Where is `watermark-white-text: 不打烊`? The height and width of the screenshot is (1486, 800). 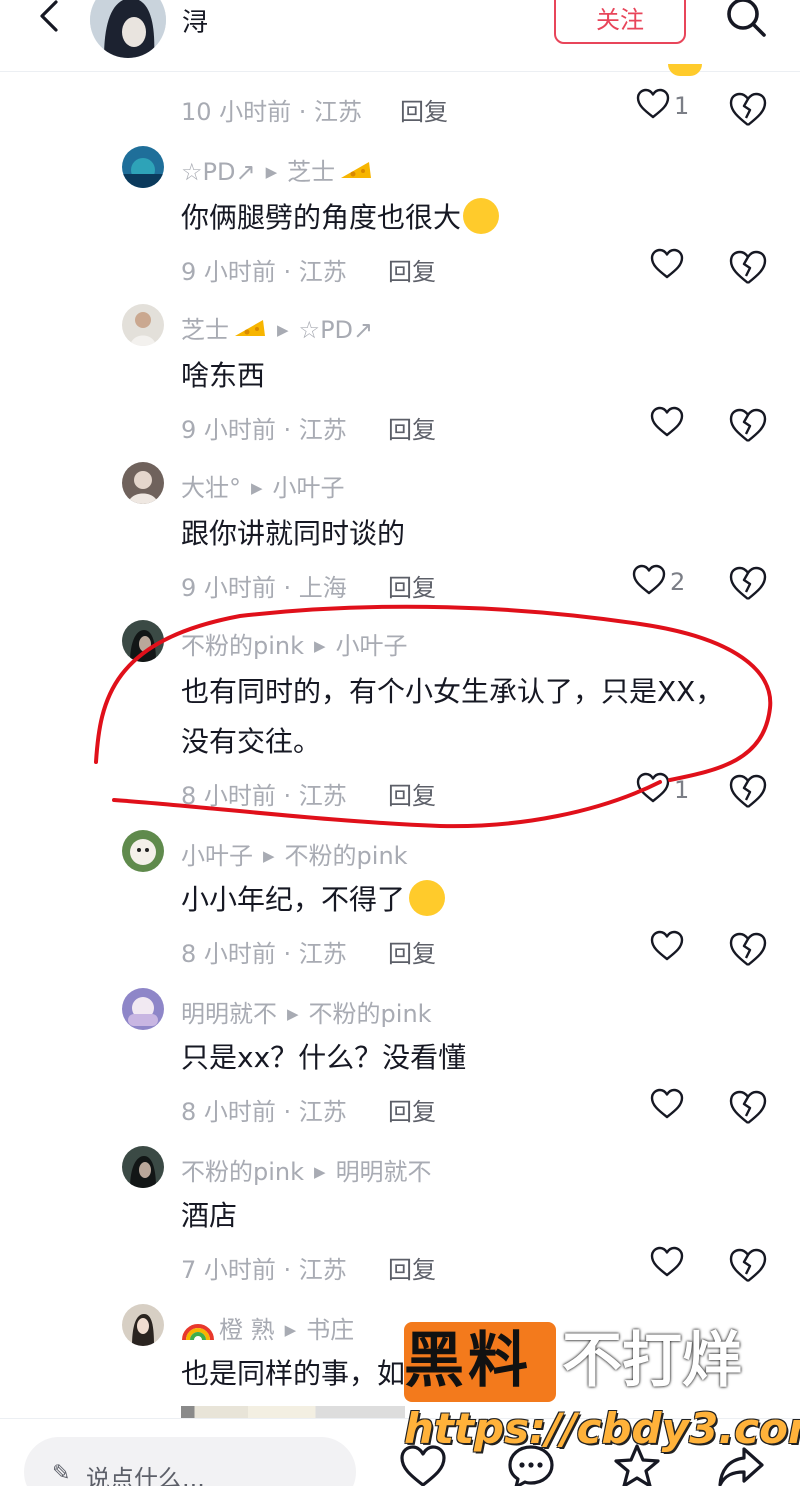 watermark-white-text: 不打烊 is located at coordinates (652, 1361).